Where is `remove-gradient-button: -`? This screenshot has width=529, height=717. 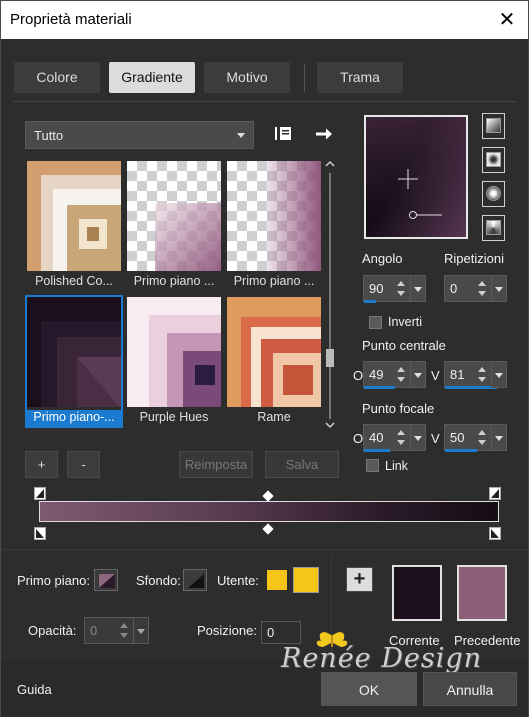
remove-gradient-button: - is located at coordinates (83, 464).